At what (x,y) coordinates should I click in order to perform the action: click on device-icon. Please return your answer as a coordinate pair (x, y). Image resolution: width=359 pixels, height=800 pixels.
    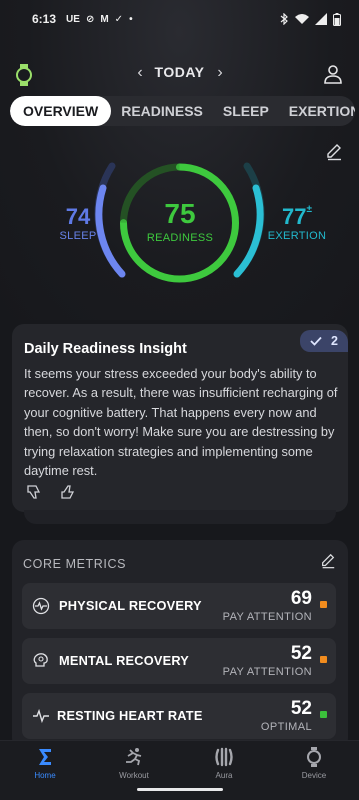
    Looking at the image, I should click on (314, 757).